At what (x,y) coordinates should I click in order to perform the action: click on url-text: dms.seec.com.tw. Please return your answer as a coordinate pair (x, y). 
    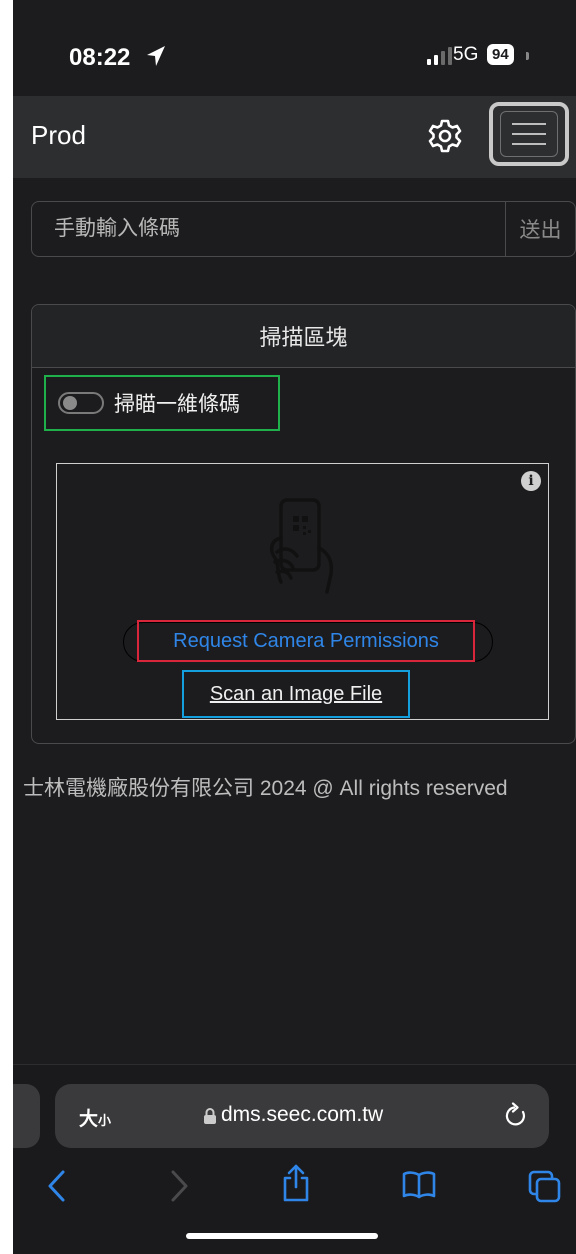
    Looking at the image, I should click on (302, 1115).